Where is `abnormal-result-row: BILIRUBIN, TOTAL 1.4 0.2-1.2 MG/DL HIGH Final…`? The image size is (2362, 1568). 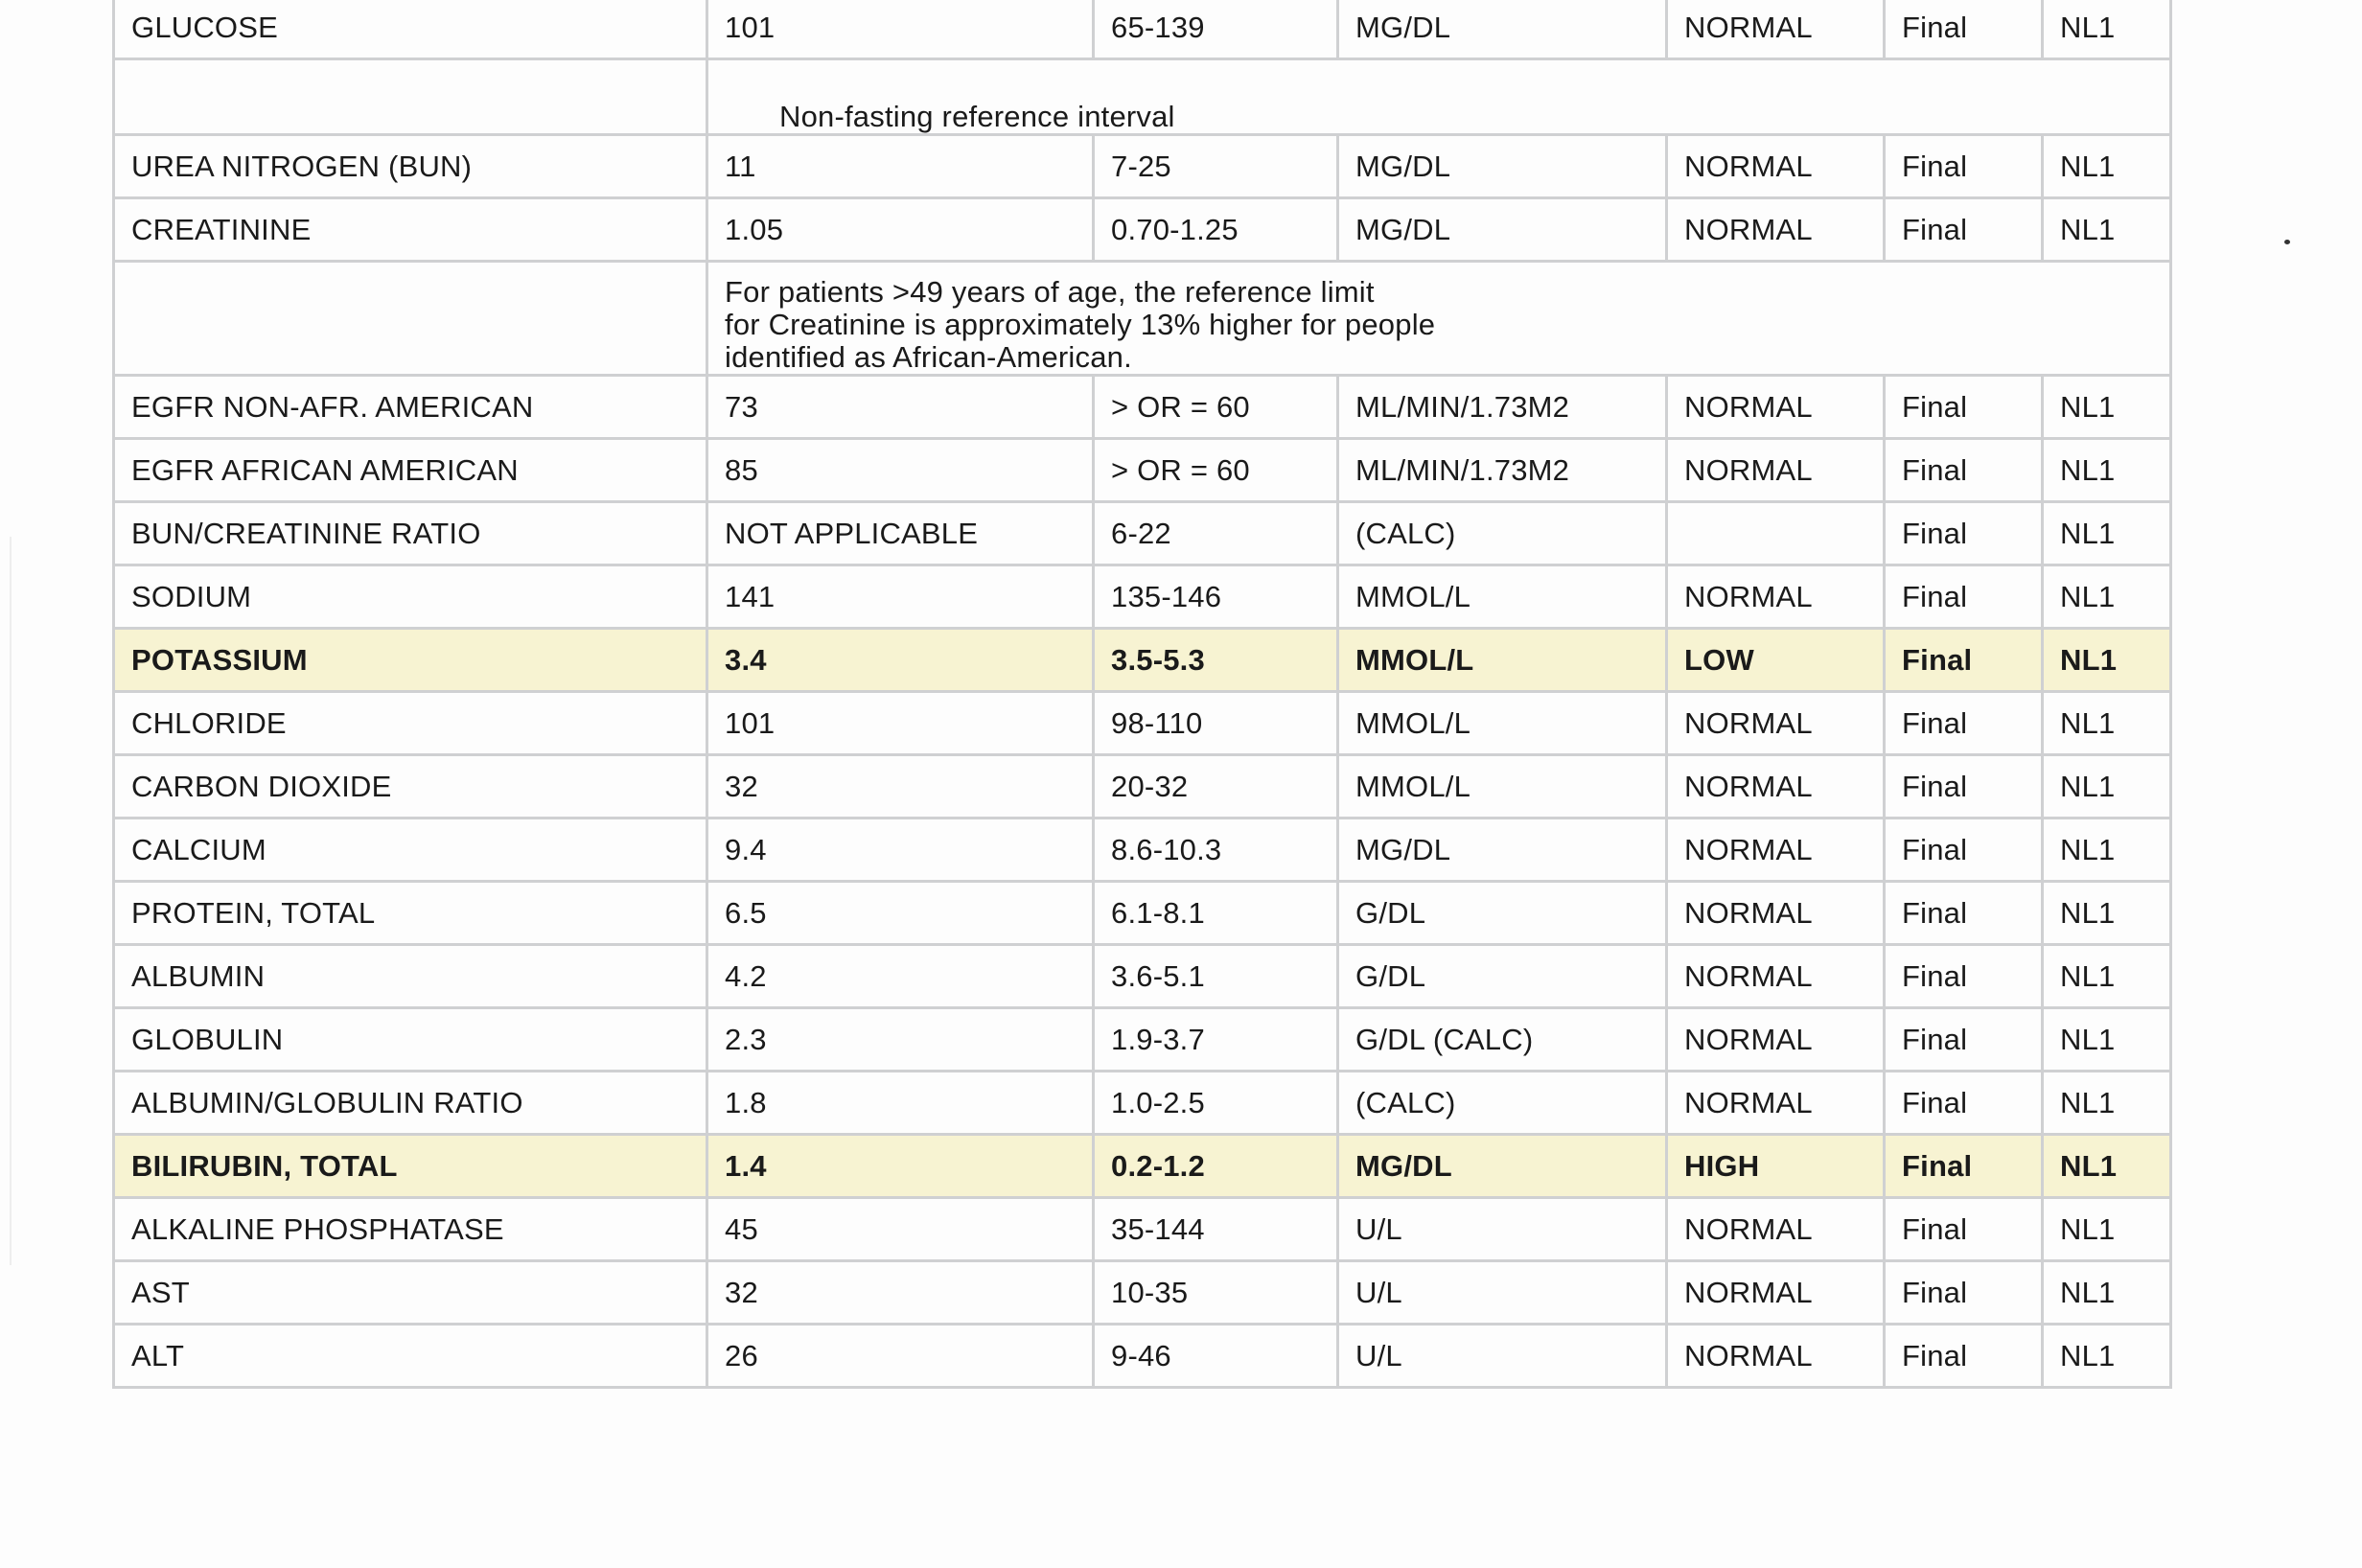 abnormal-result-row: BILIRUBIN, TOTAL 1.4 0.2-1.2 MG/DL HIGH Final… is located at coordinates (1142, 1166).